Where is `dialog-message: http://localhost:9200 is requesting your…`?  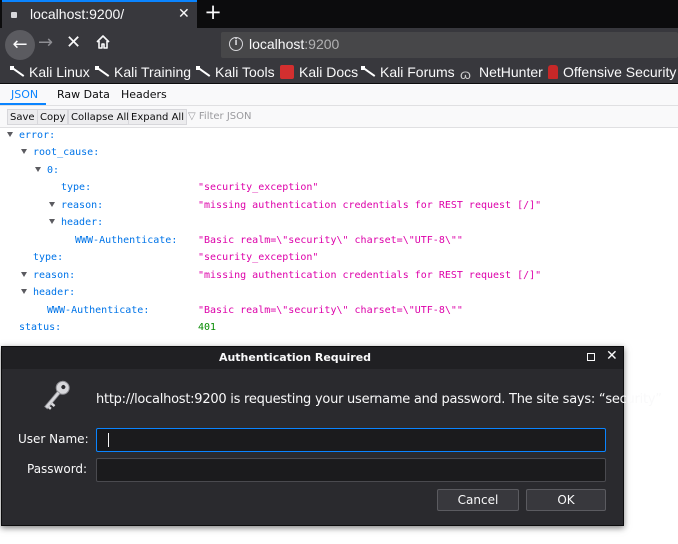
dialog-message: http://localhost:9200 is requesting your… is located at coordinates (379, 399).